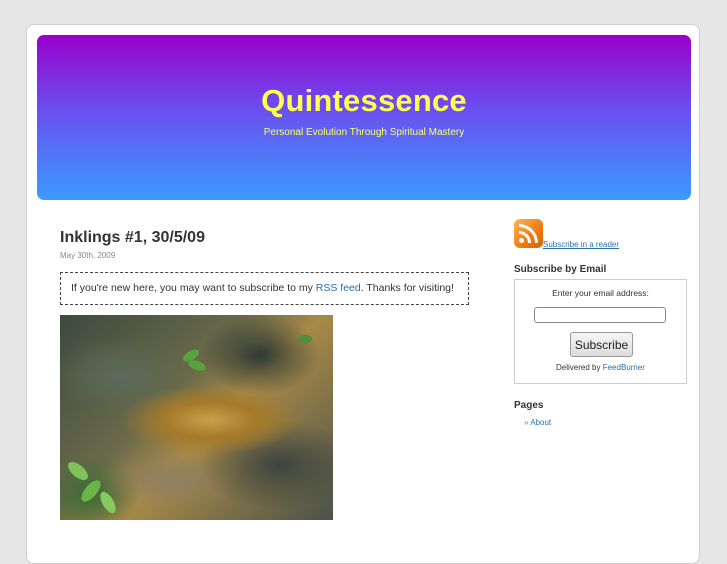 The image size is (727, 564). I want to click on about-page-link: About, so click(540, 422).